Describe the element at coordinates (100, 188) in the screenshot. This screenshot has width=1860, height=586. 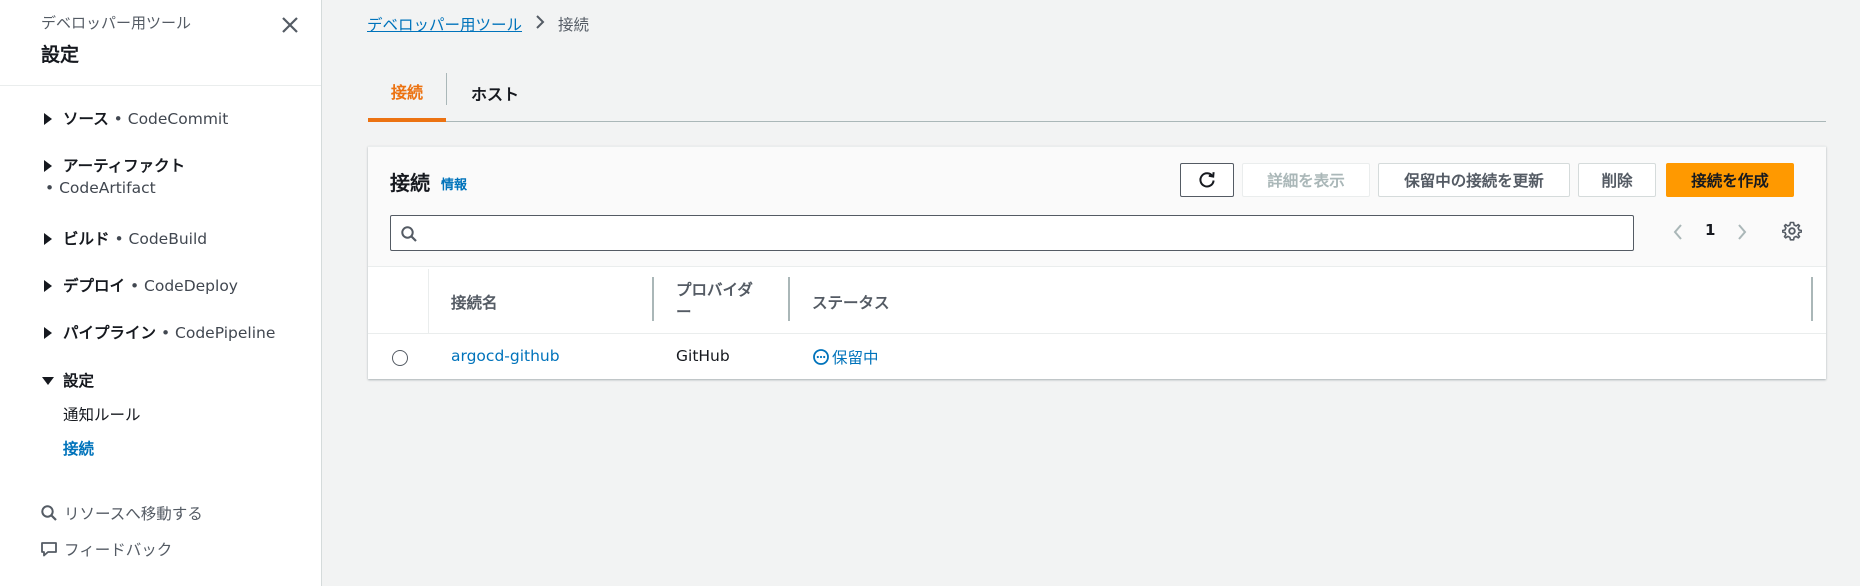
I see `section-service: • CodeArtifact` at that location.